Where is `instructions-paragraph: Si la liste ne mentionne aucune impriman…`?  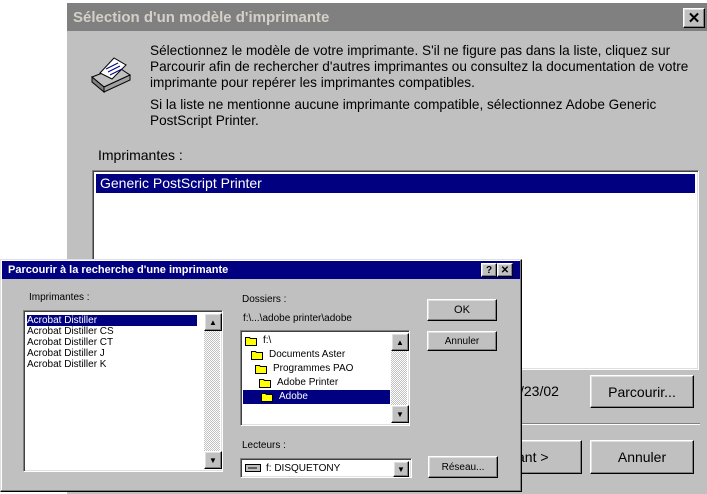 instructions-paragraph: Si la liste ne mentionne aucune impriman… is located at coordinates (403, 112).